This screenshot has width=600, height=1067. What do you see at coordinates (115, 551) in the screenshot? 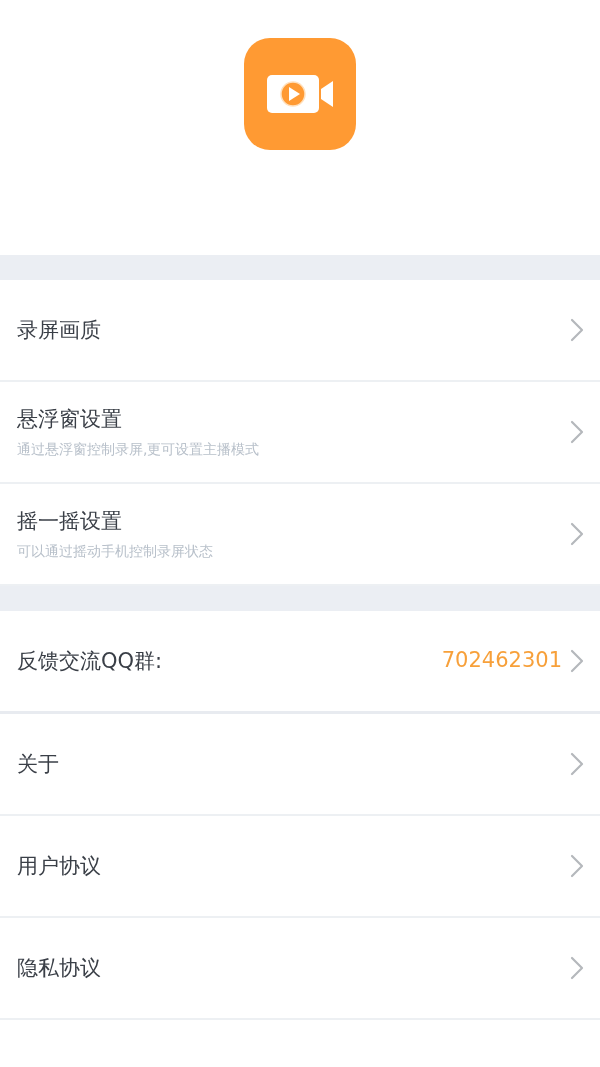
I see `row-subtitle: 可以通过摇动手机控制录屏状态` at bounding box center [115, 551].